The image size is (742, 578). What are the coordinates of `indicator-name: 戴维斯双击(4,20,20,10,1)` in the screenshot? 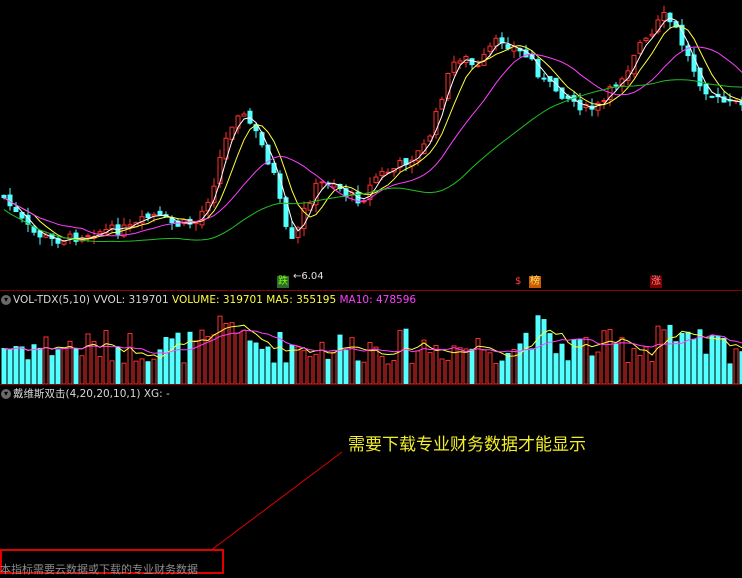 It's located at (77, 394).